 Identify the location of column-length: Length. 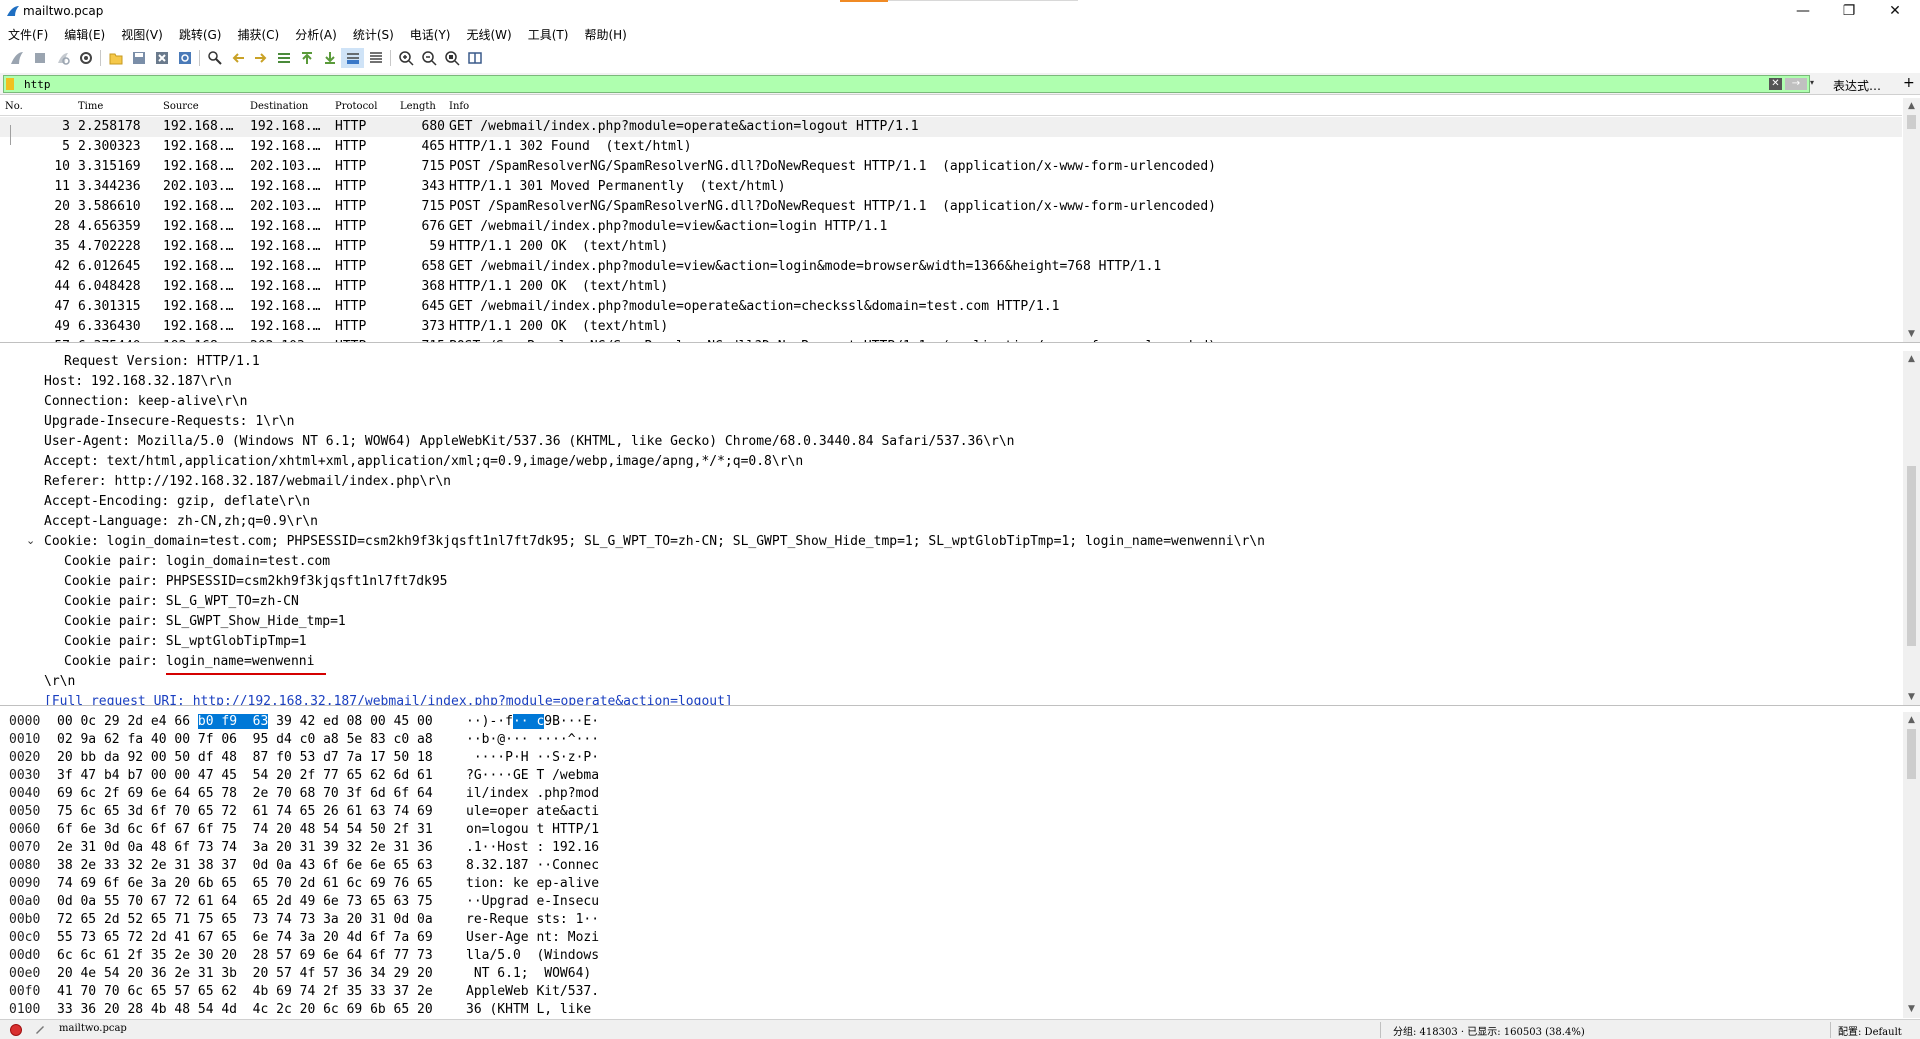
(418, 106).